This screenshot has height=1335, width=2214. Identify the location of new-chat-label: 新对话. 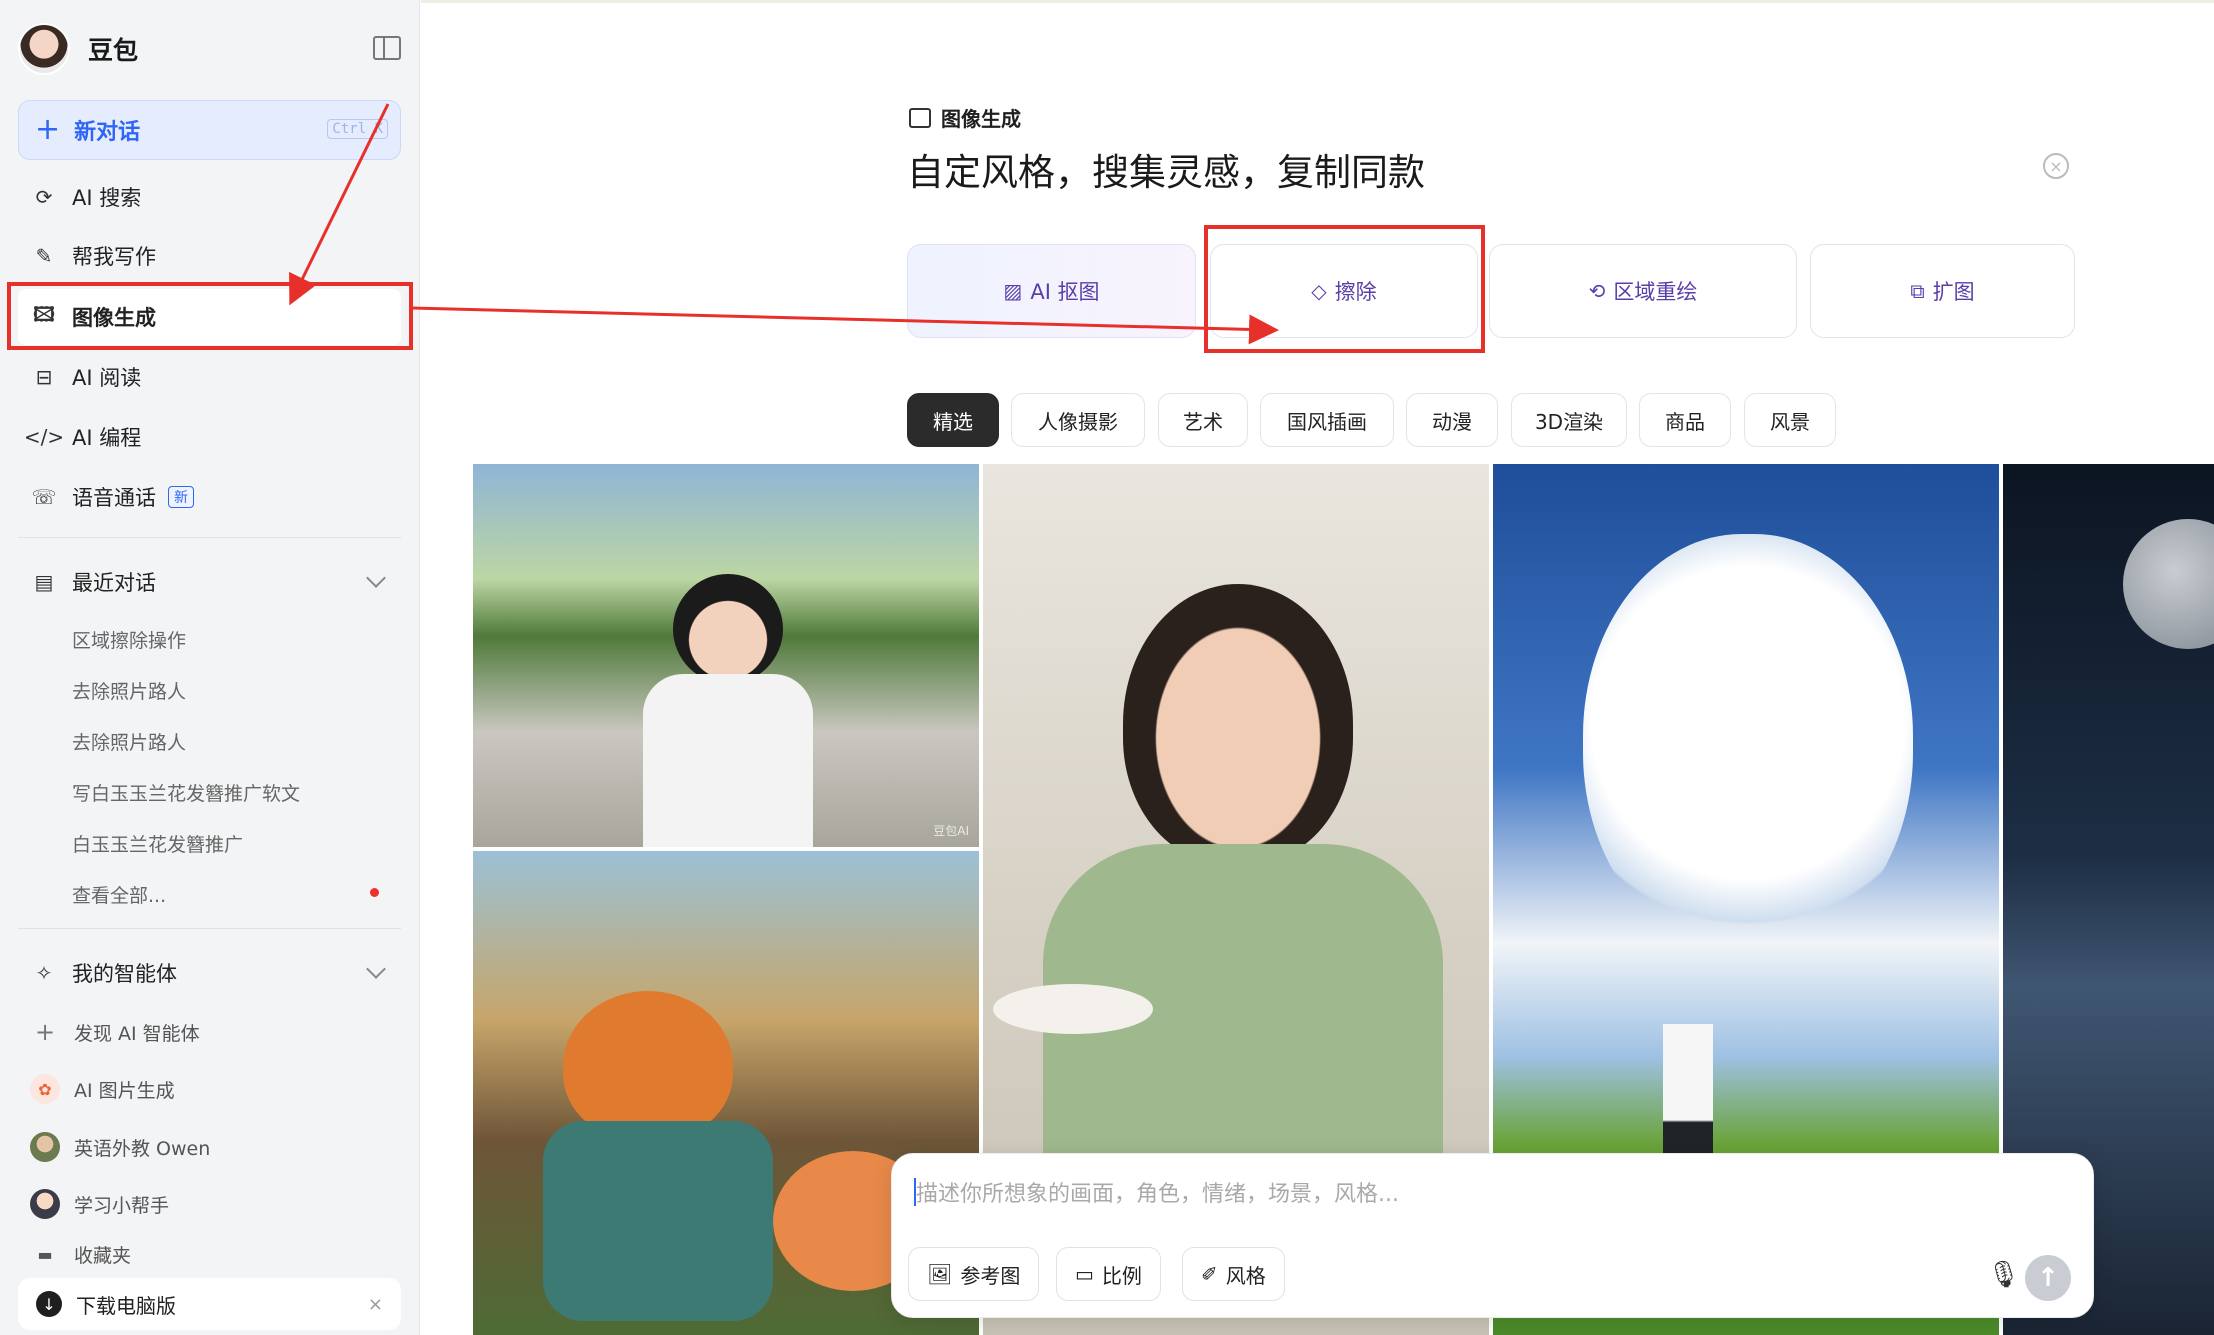
(107, 132).